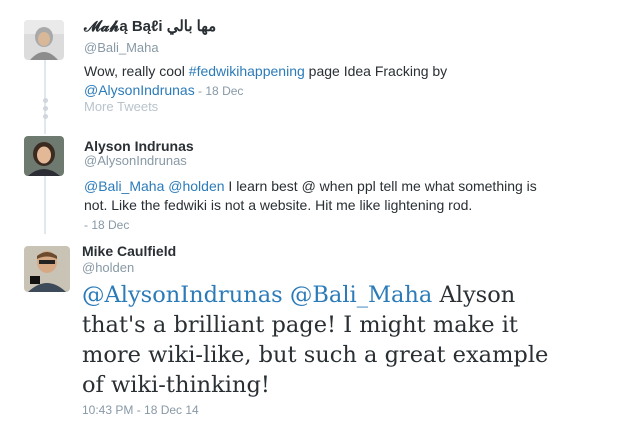 The height and width of the screenshot is (423, 625). What do you see at coordinates (150, 26) in the screenshot?
I see `tweet-author-name: 𝓜𝓪𝓱ą Bąℓi مها بالي` at bounding box center [150, 26].